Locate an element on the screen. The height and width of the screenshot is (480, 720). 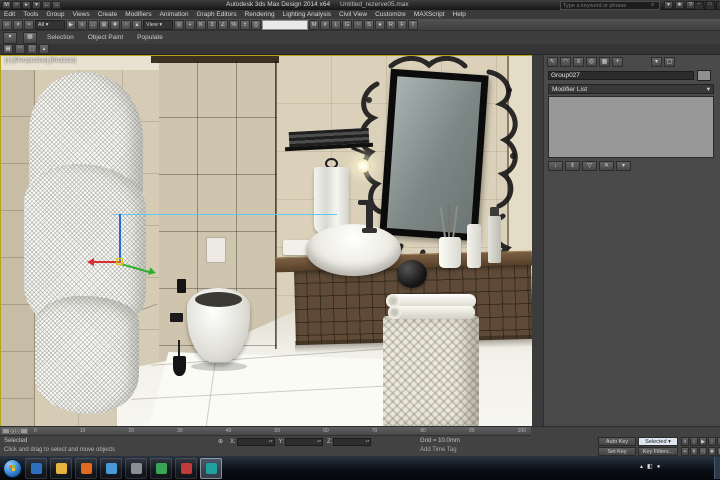
max-logo-icon: M is located at coordinates (6, 5).